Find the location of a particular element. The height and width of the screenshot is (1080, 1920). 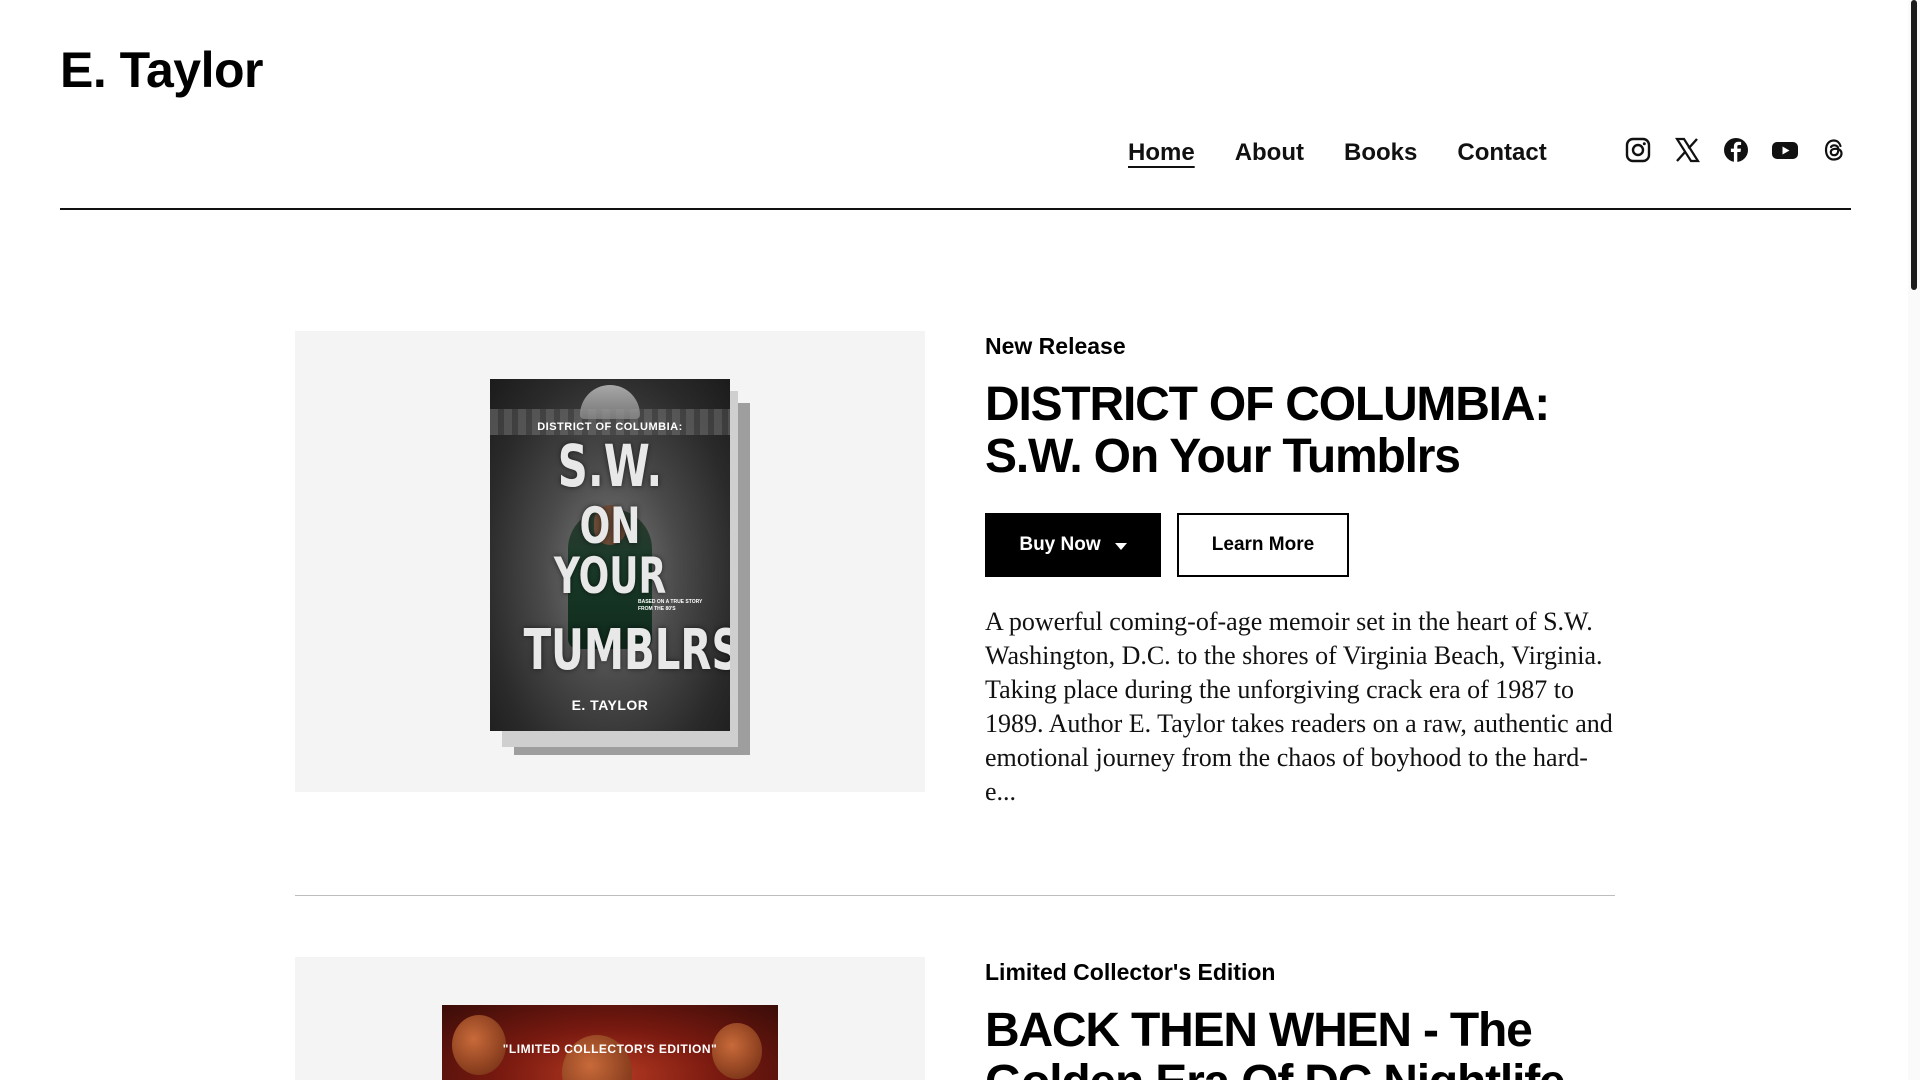

social-links is located at coordinates (1736, 150).